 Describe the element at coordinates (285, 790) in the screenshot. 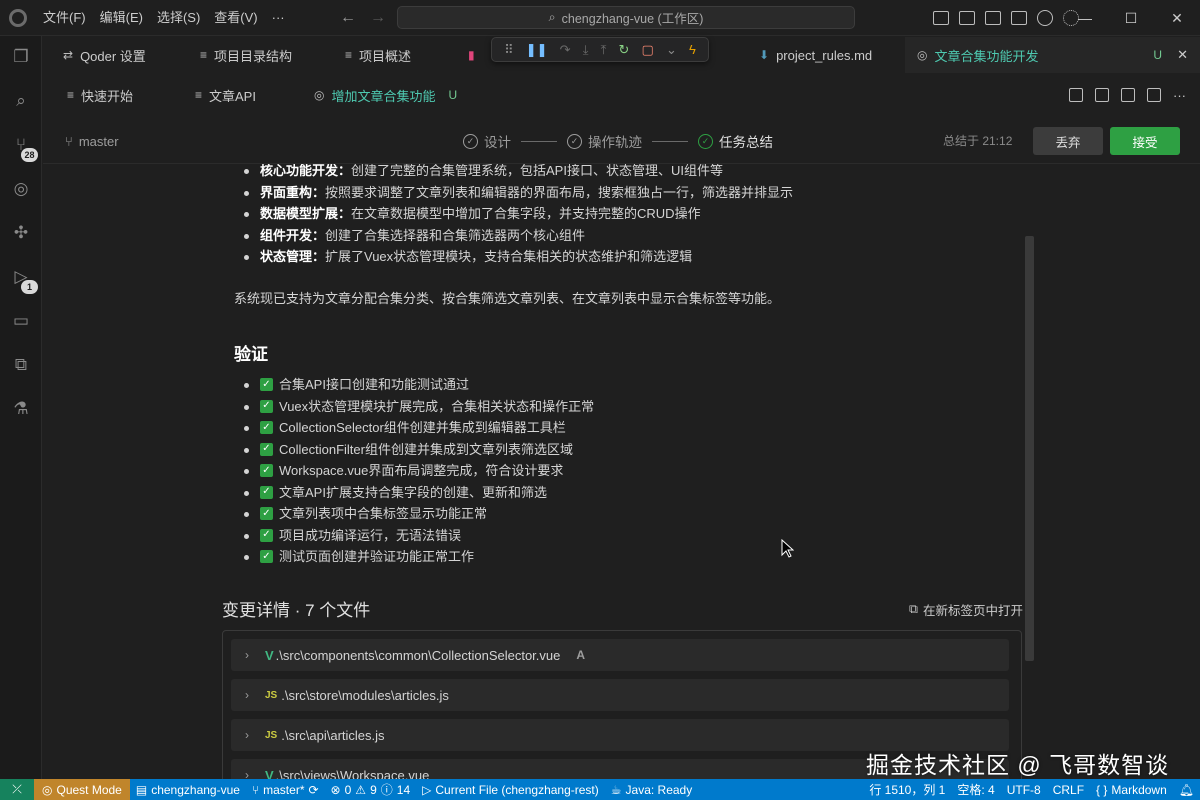

I see `branch-status: ⑂ master* ⟳` at that location.